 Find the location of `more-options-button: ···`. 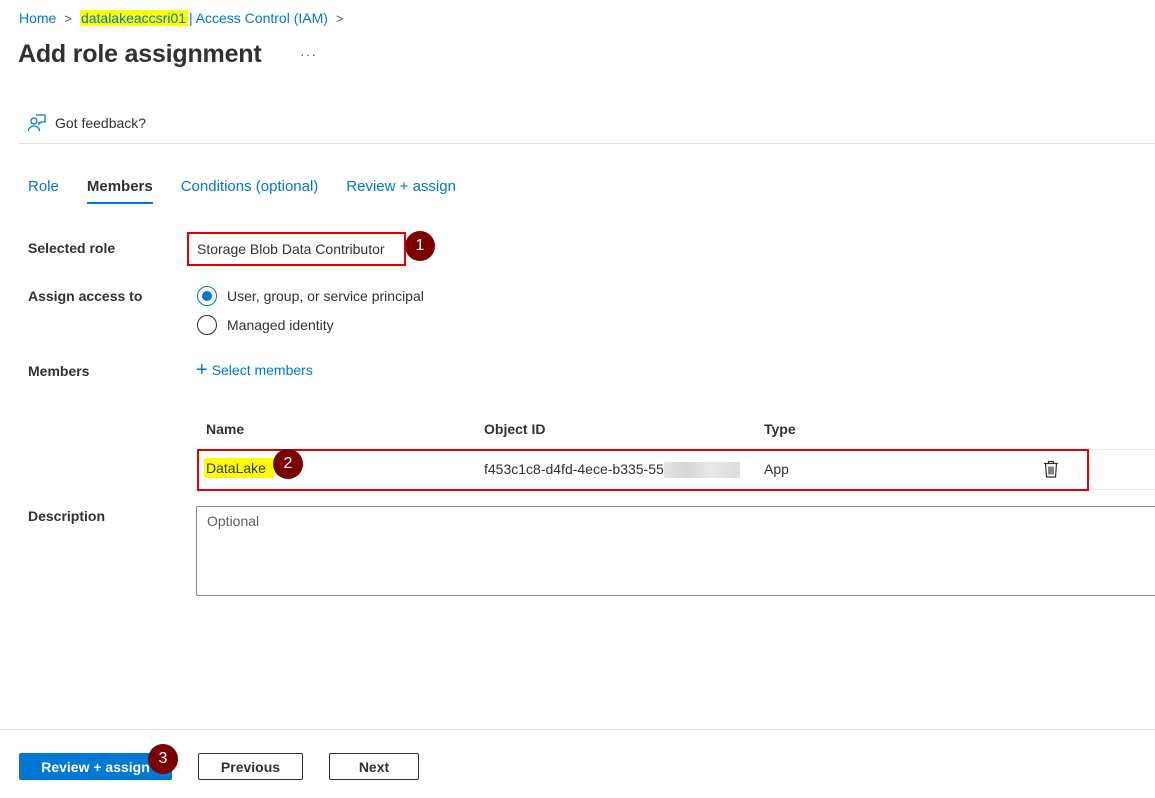

more-options-button: ··· is located at coordinates (308, 54).